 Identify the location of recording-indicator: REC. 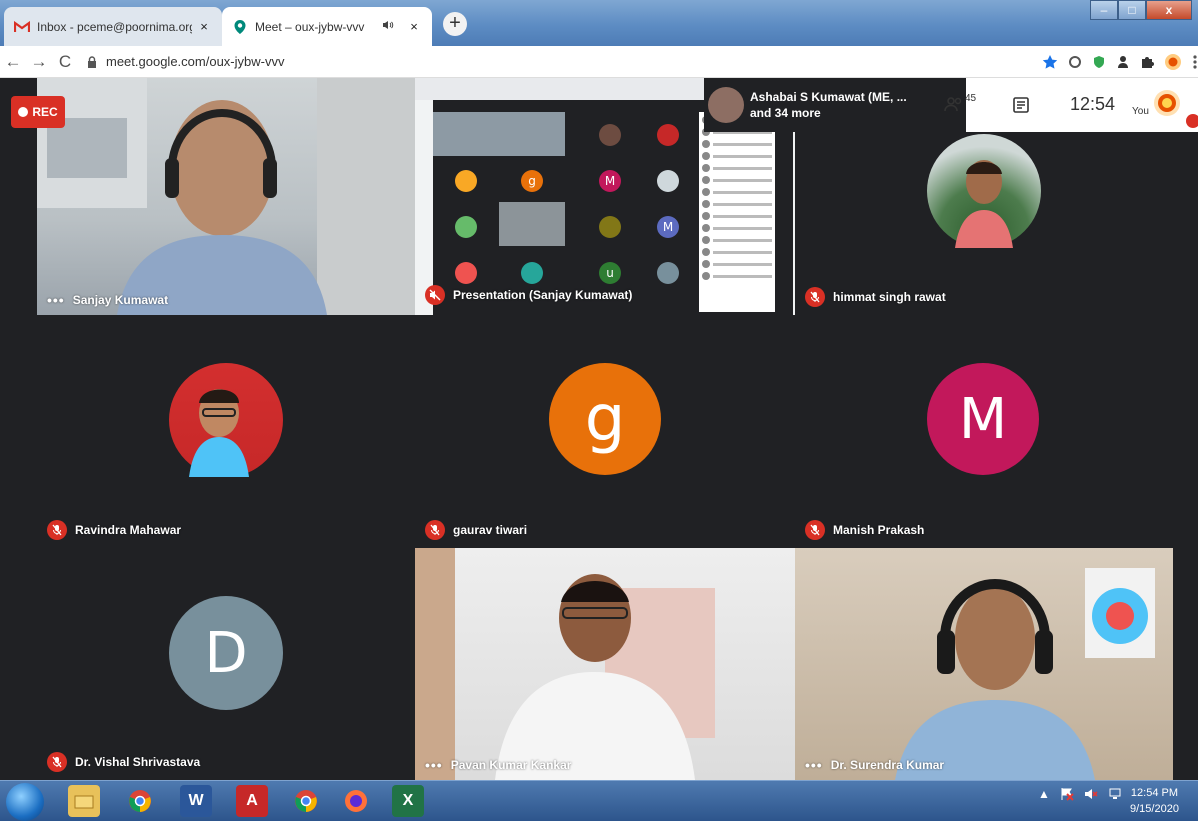
(38, 112).